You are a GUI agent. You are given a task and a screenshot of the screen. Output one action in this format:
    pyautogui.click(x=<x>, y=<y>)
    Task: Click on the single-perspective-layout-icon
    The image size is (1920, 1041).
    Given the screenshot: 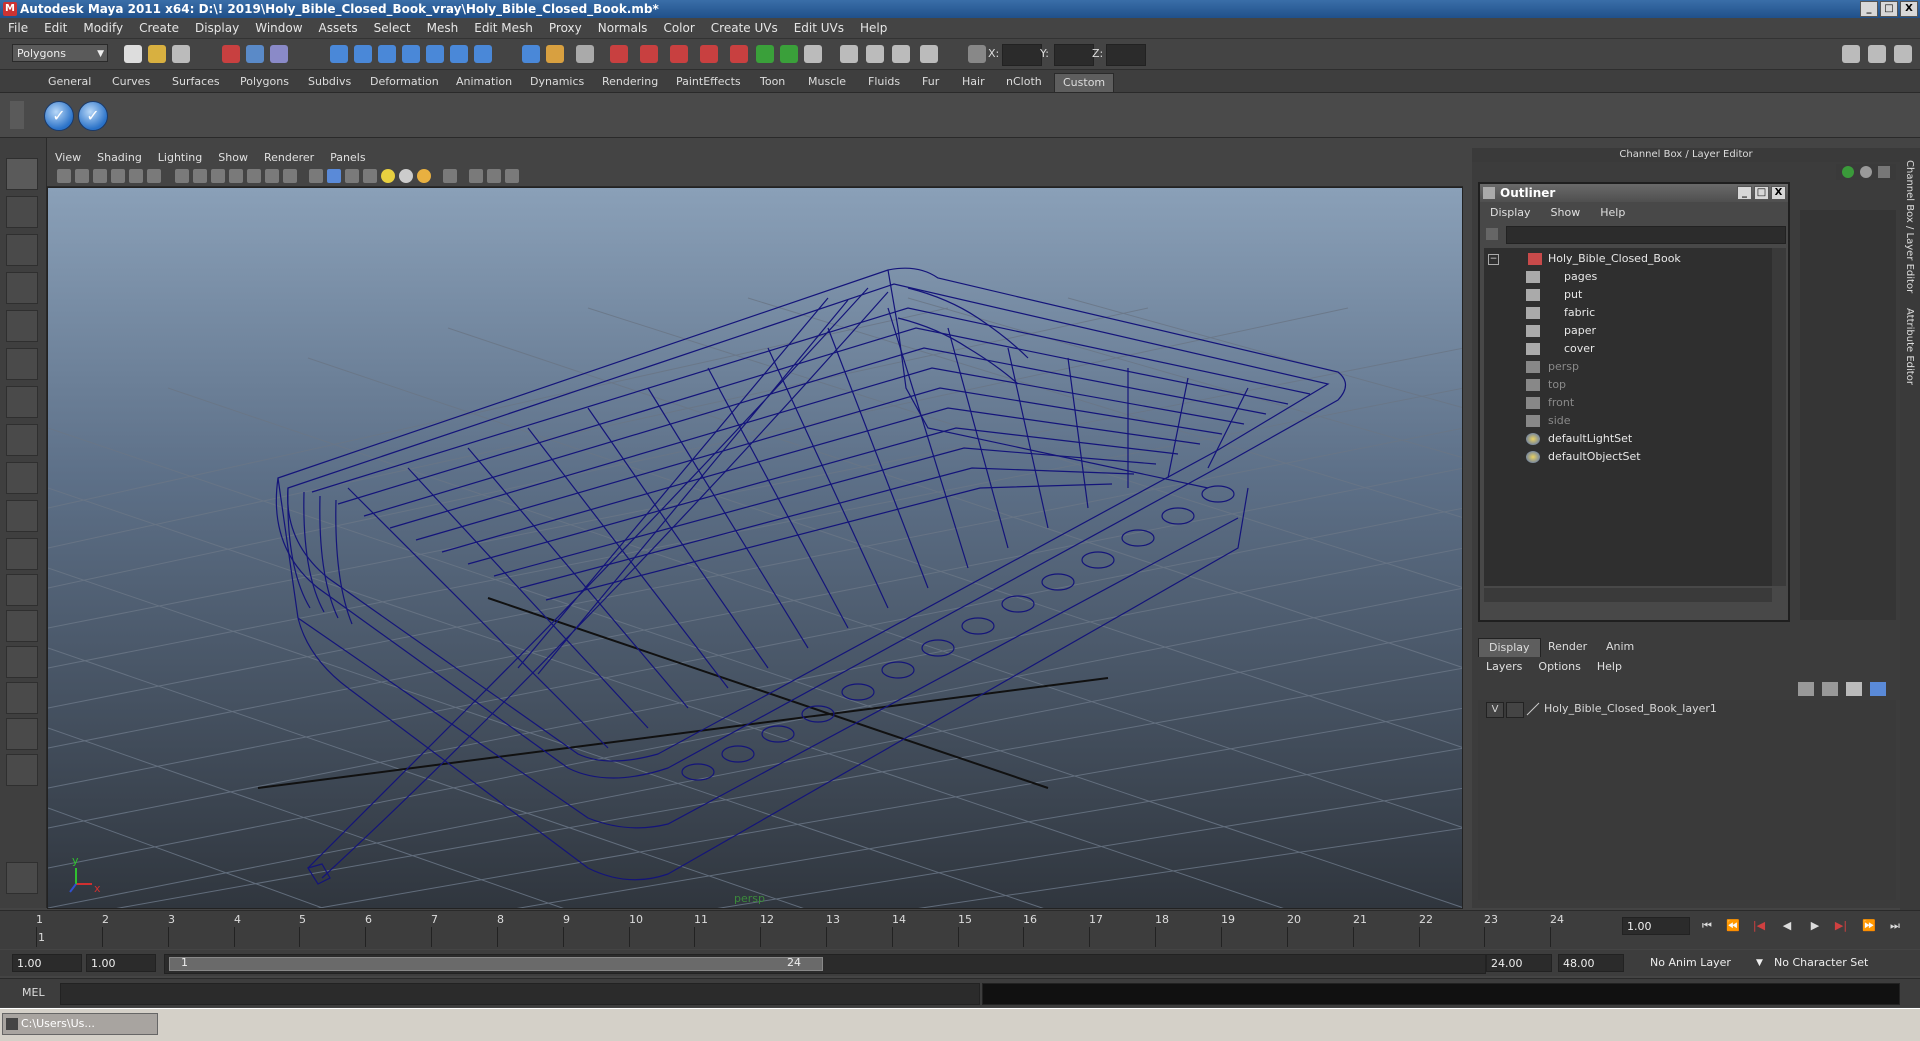 What is the action you would take?
    pyautogui.click(x=22, y=554)
    